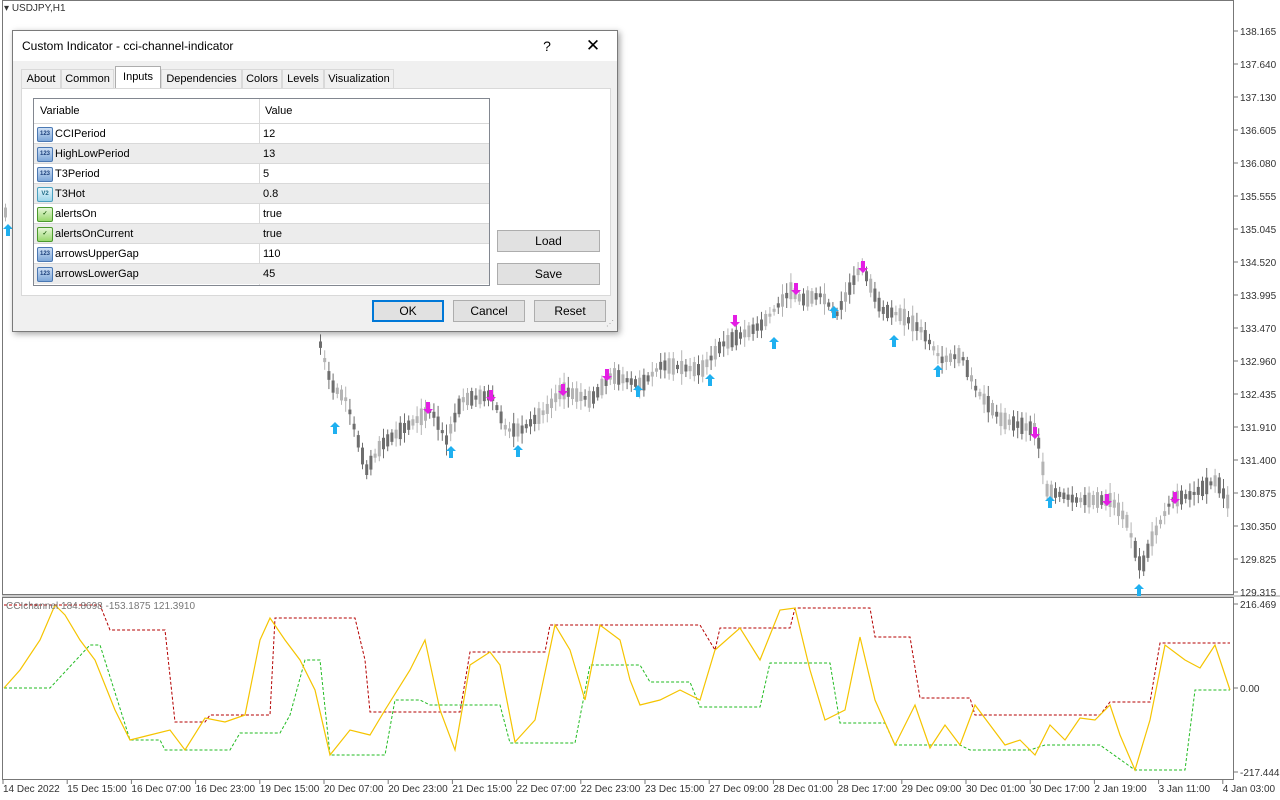  What do you see at coordinates (161, 789) in the screenshot?
I see `time-tick-label: 16 Dec 07:00` at bounding box center [161, 789].